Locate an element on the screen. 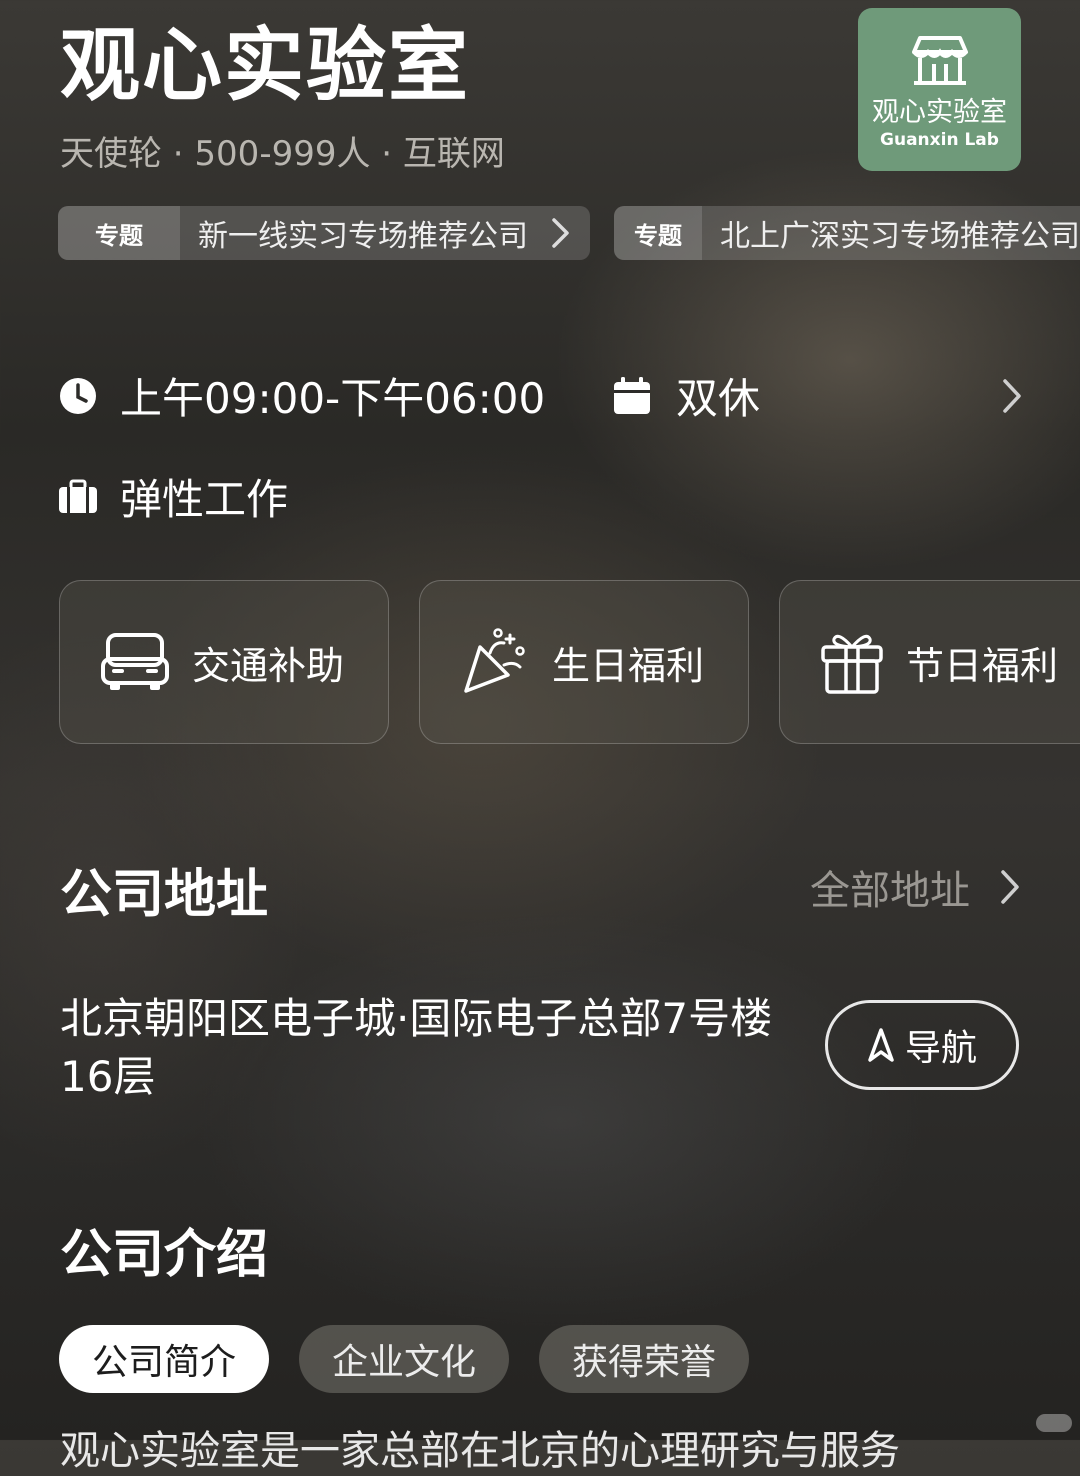  benefit-label: 生日福利 is located at coordinates (628, 665).